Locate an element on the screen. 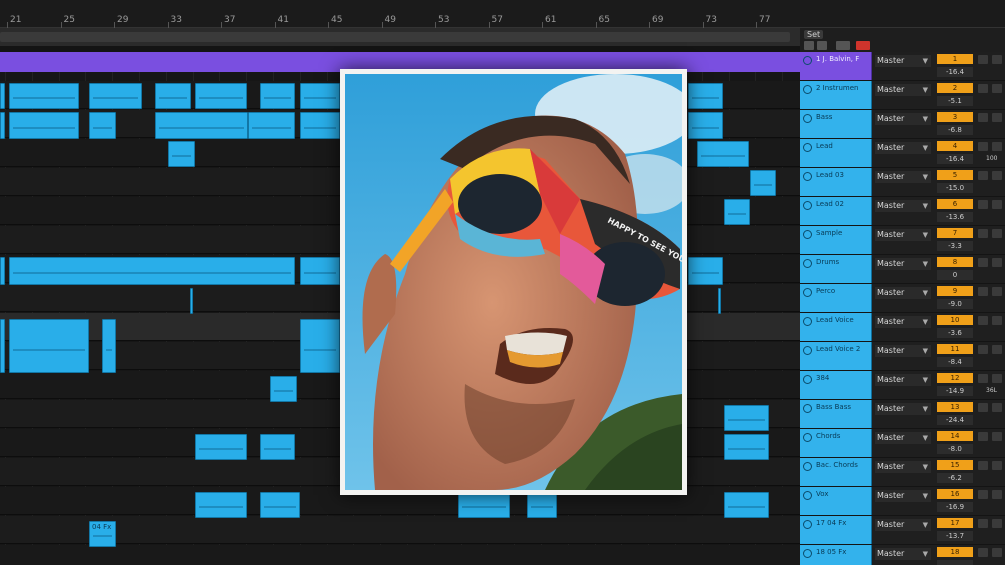  track-name-box: Lead Voice 2 is located at coordinates (836, 356).